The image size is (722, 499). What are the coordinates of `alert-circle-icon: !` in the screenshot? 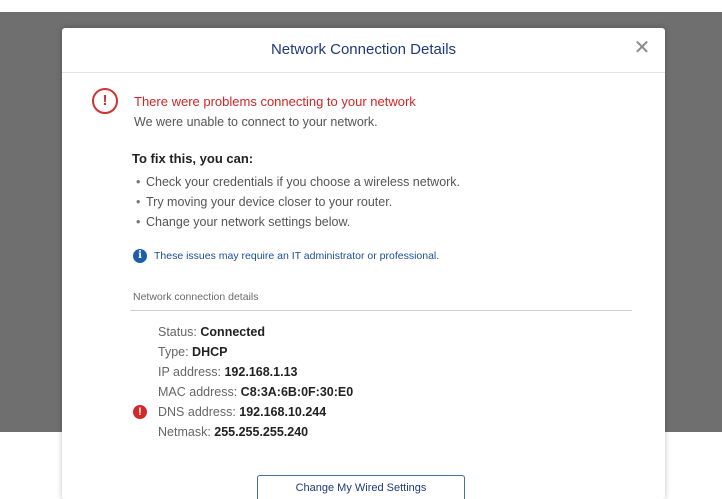 It's located at (105, 101).